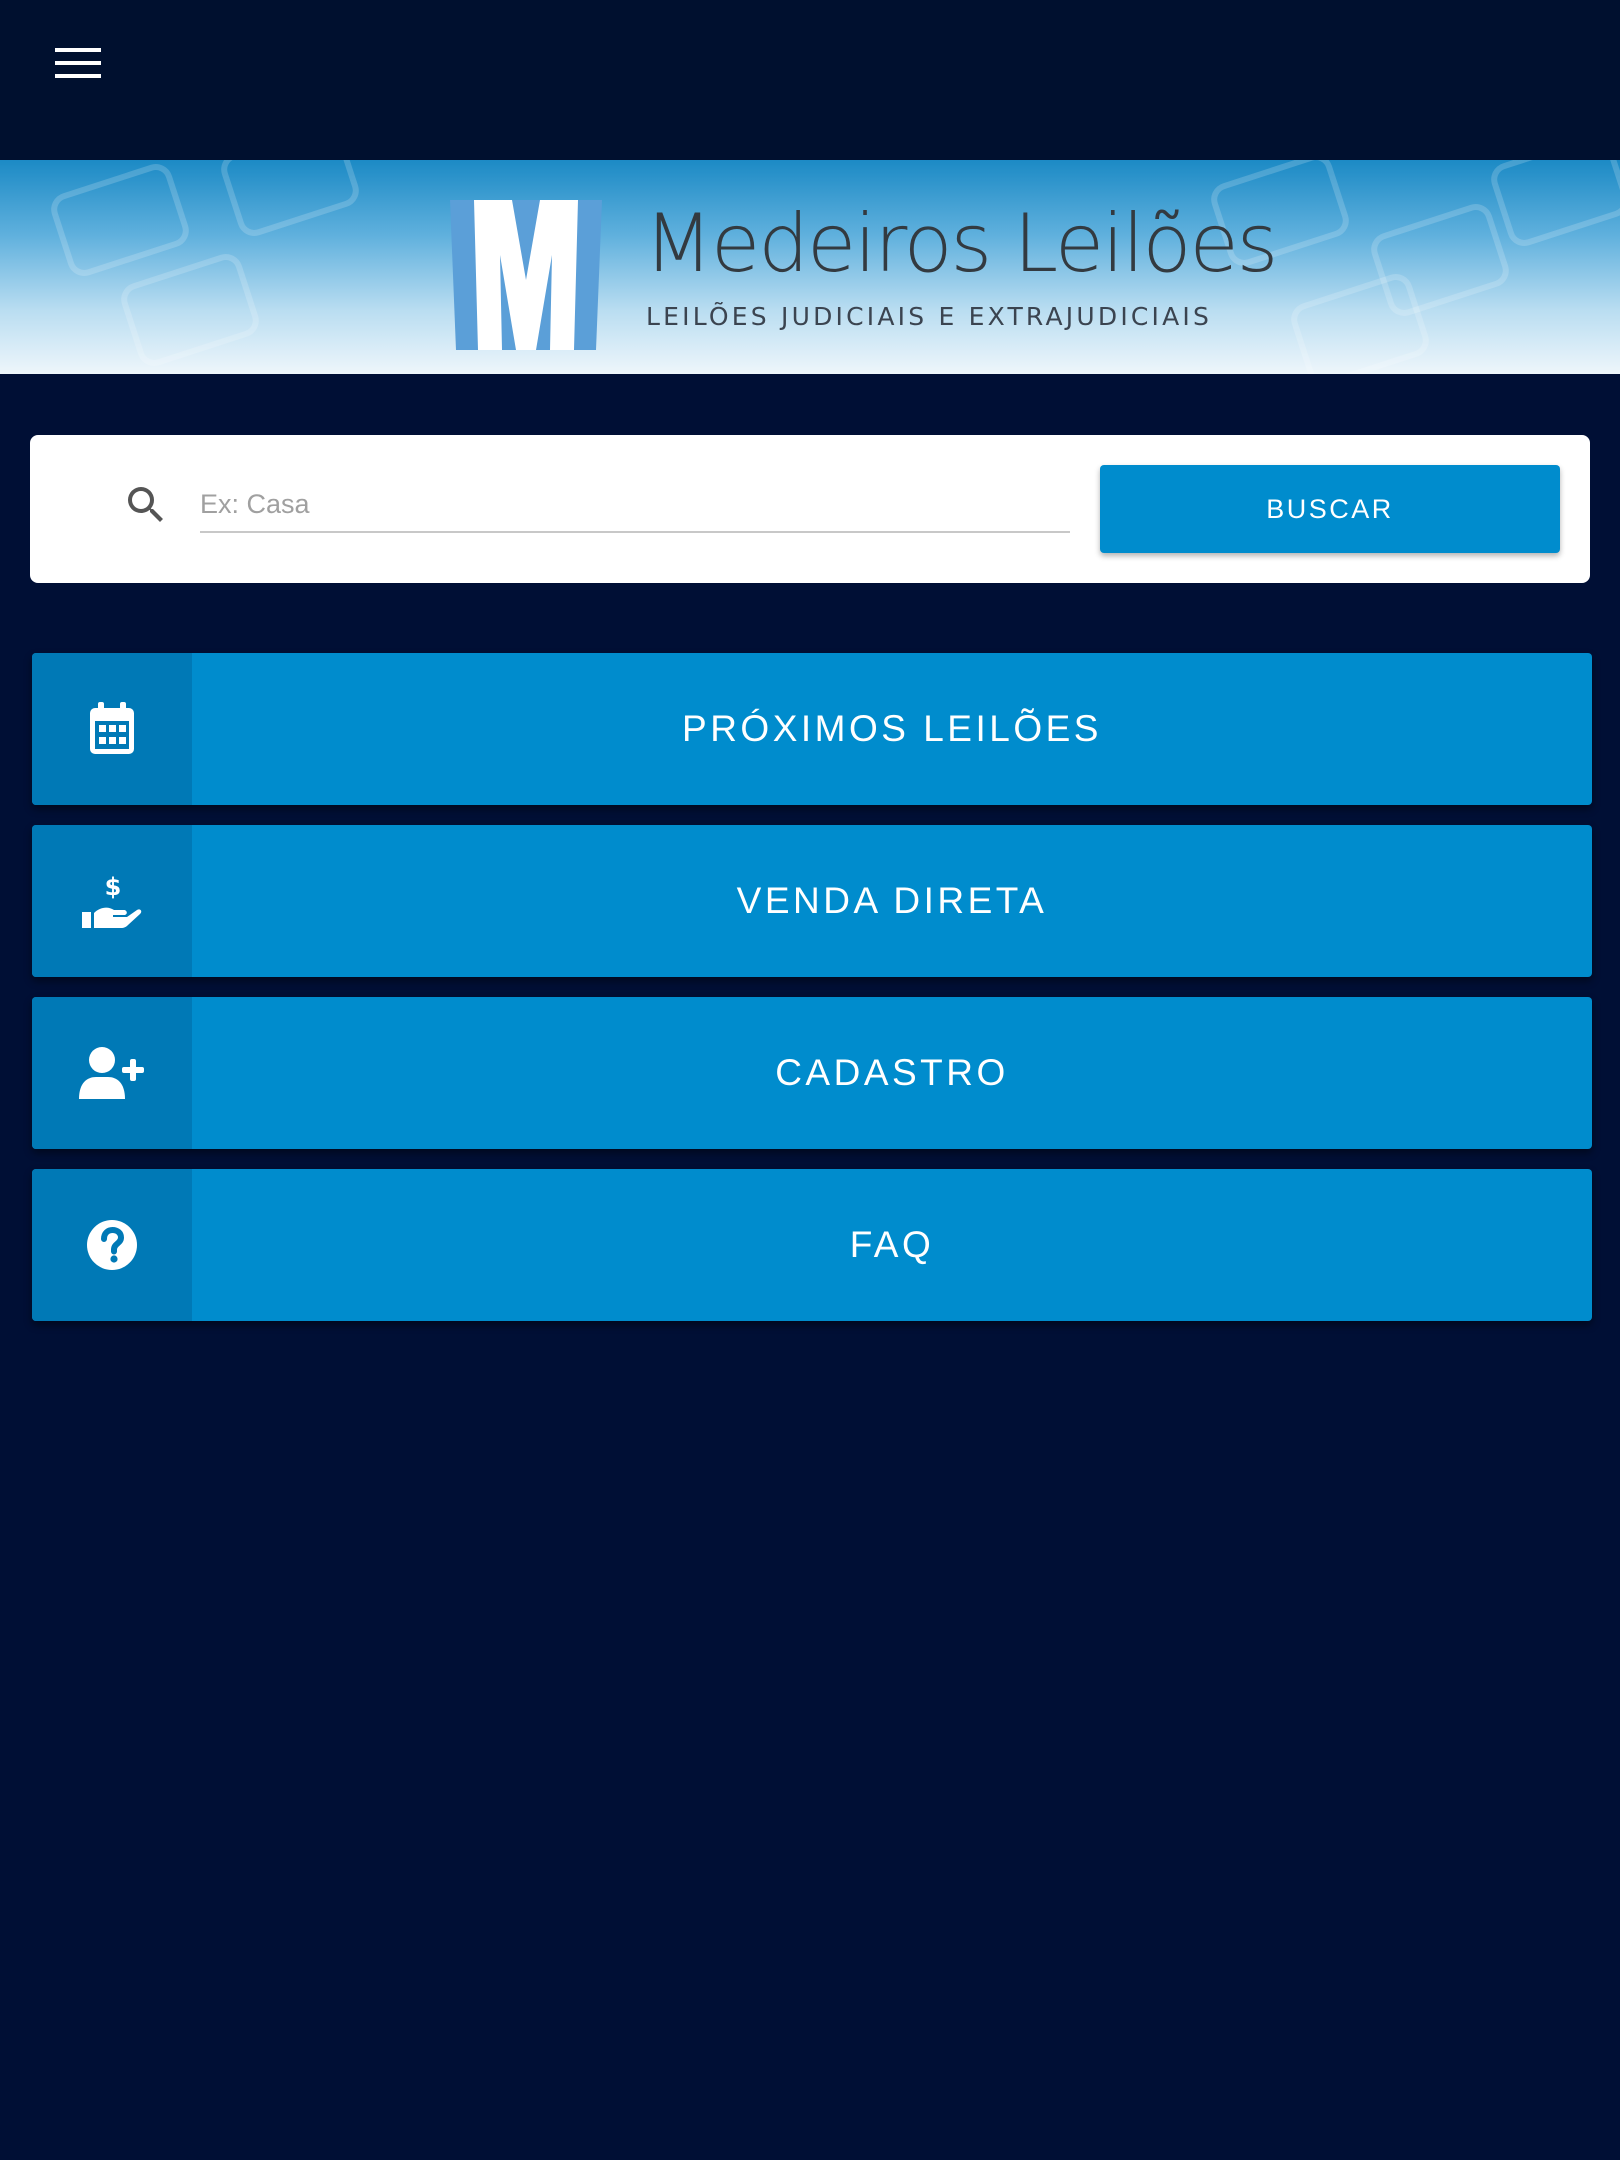 The height and width of the screenshot is (2160, 1620). What do you see at coordinates (812, 1245) in the screenshot?
I see `nav-button-faq: FAQ` at bounding box center [812, 1245].